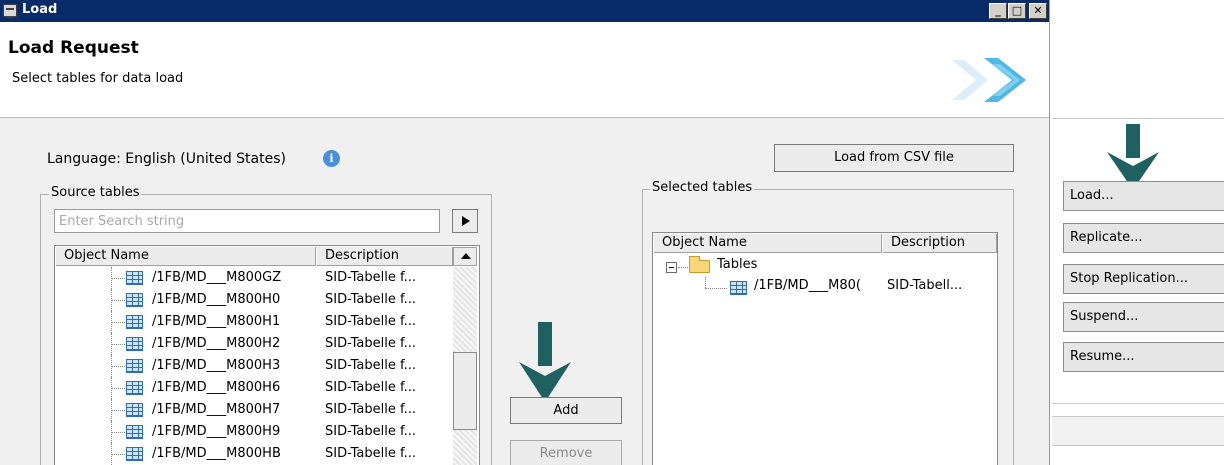 The image size is (1224, 465). I want to click on language-label: Language: English (United States), so click(166, 159).